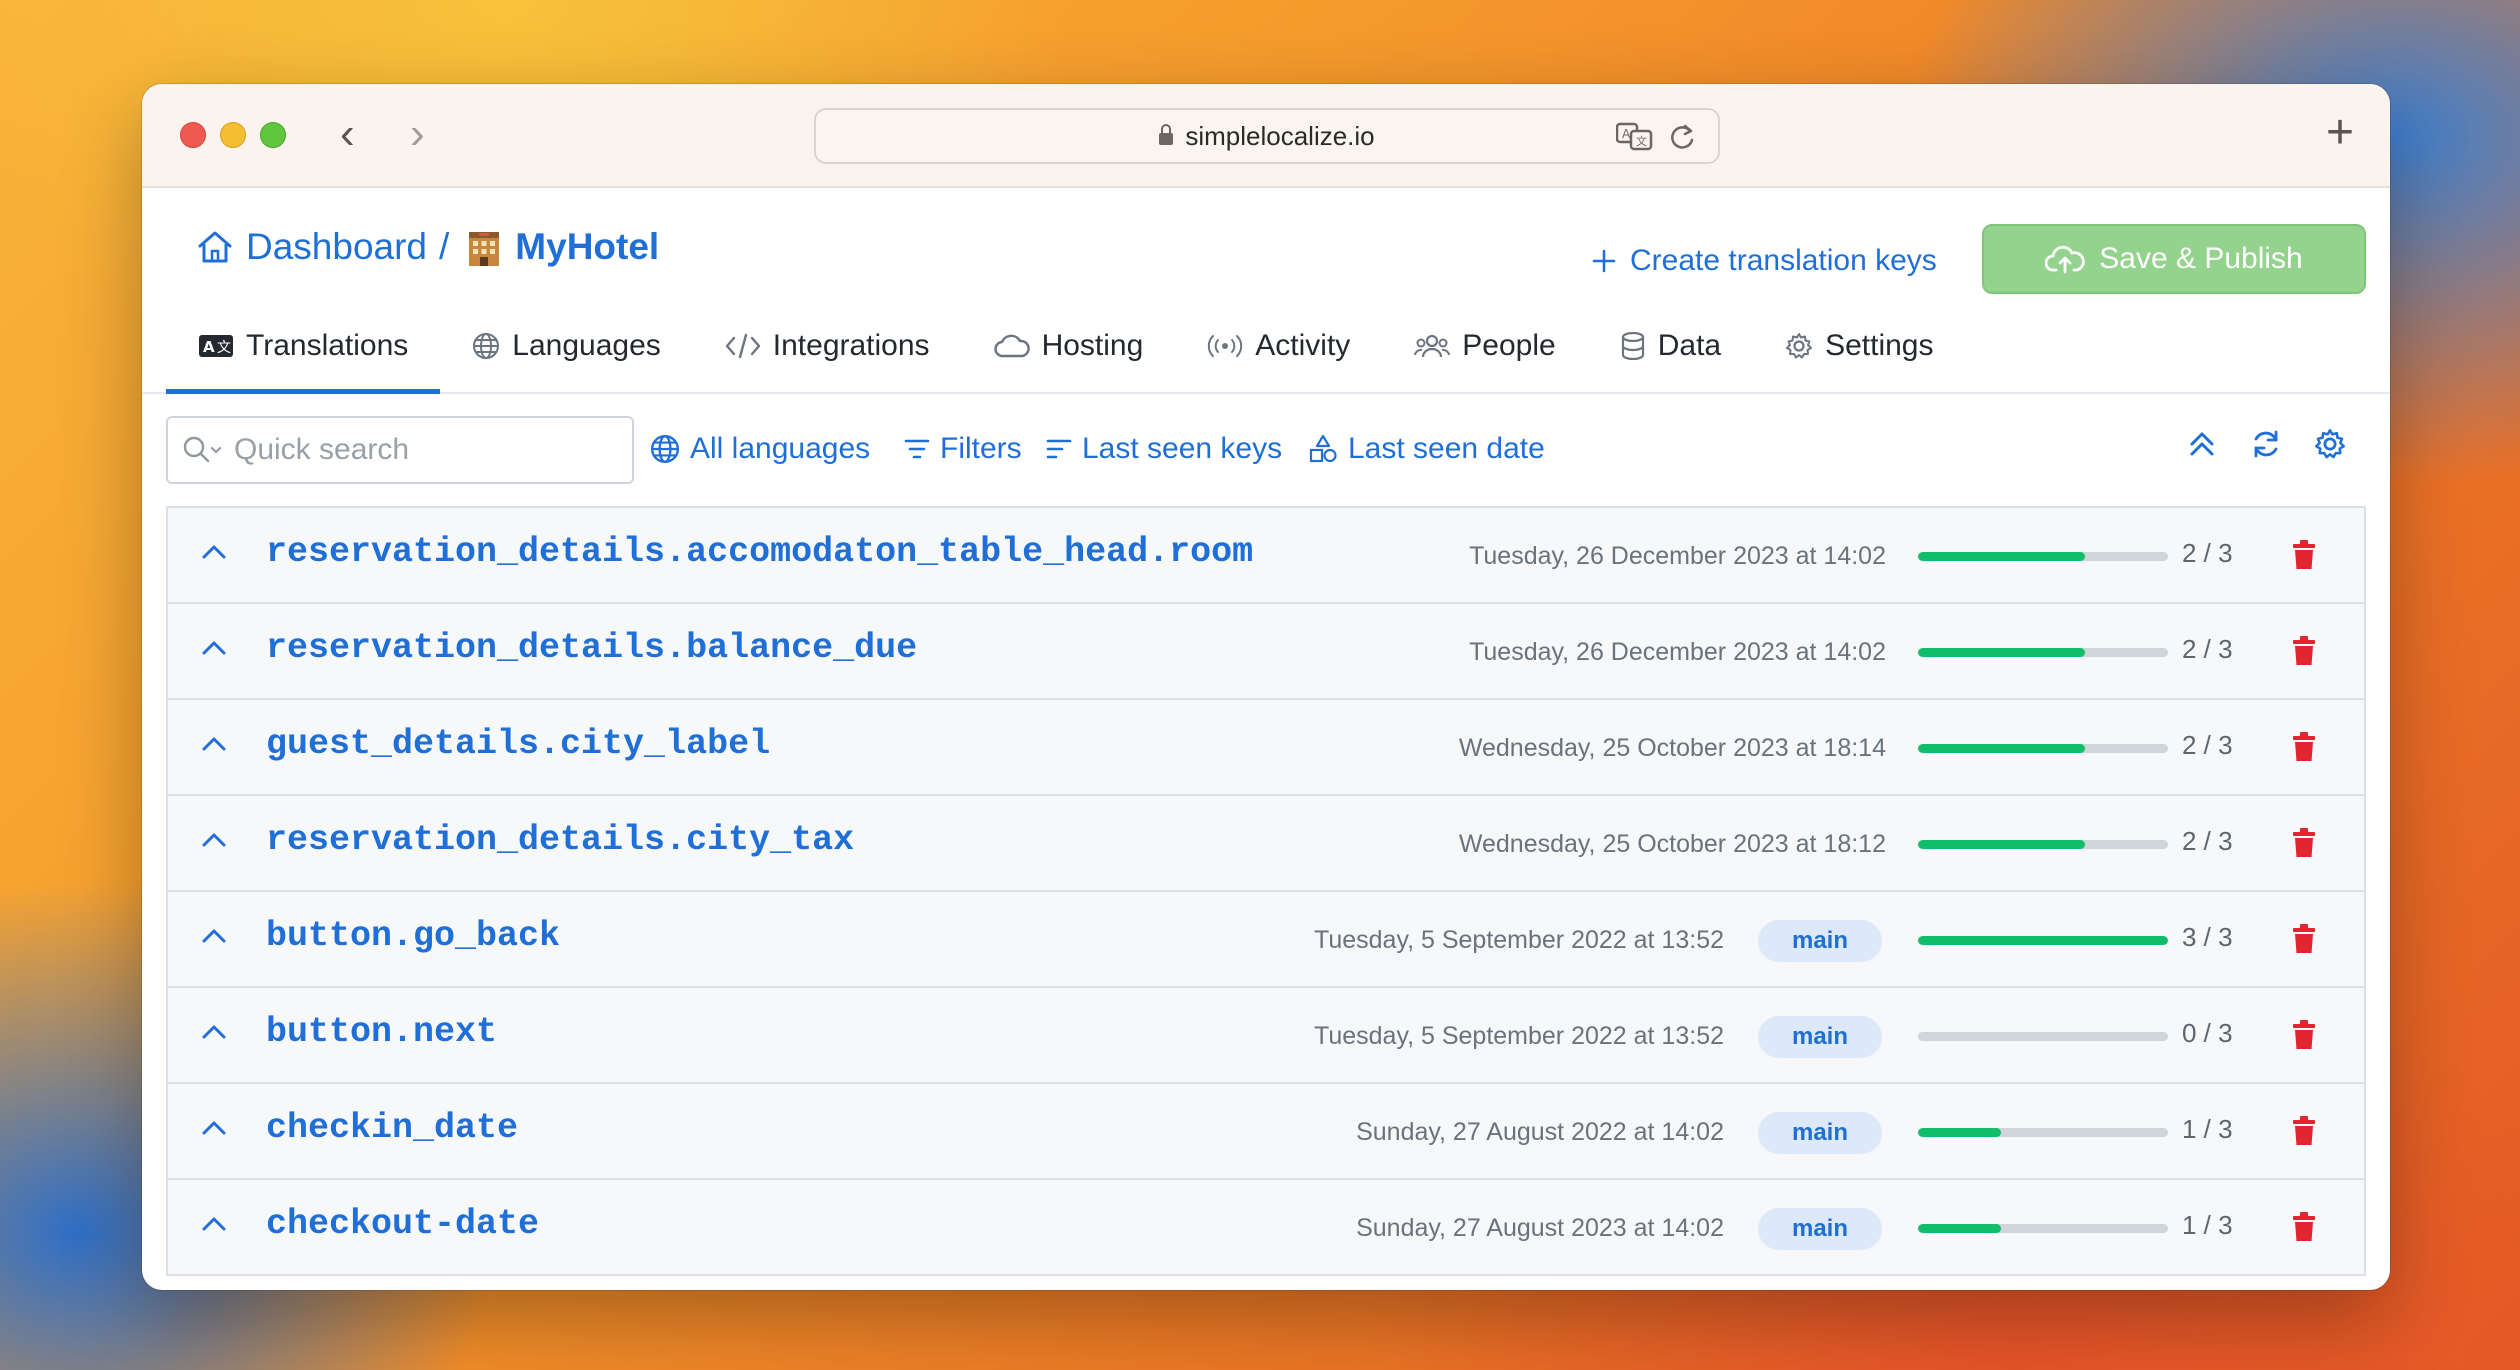  I want to click on tab-label: Translations, so click(327, 345).